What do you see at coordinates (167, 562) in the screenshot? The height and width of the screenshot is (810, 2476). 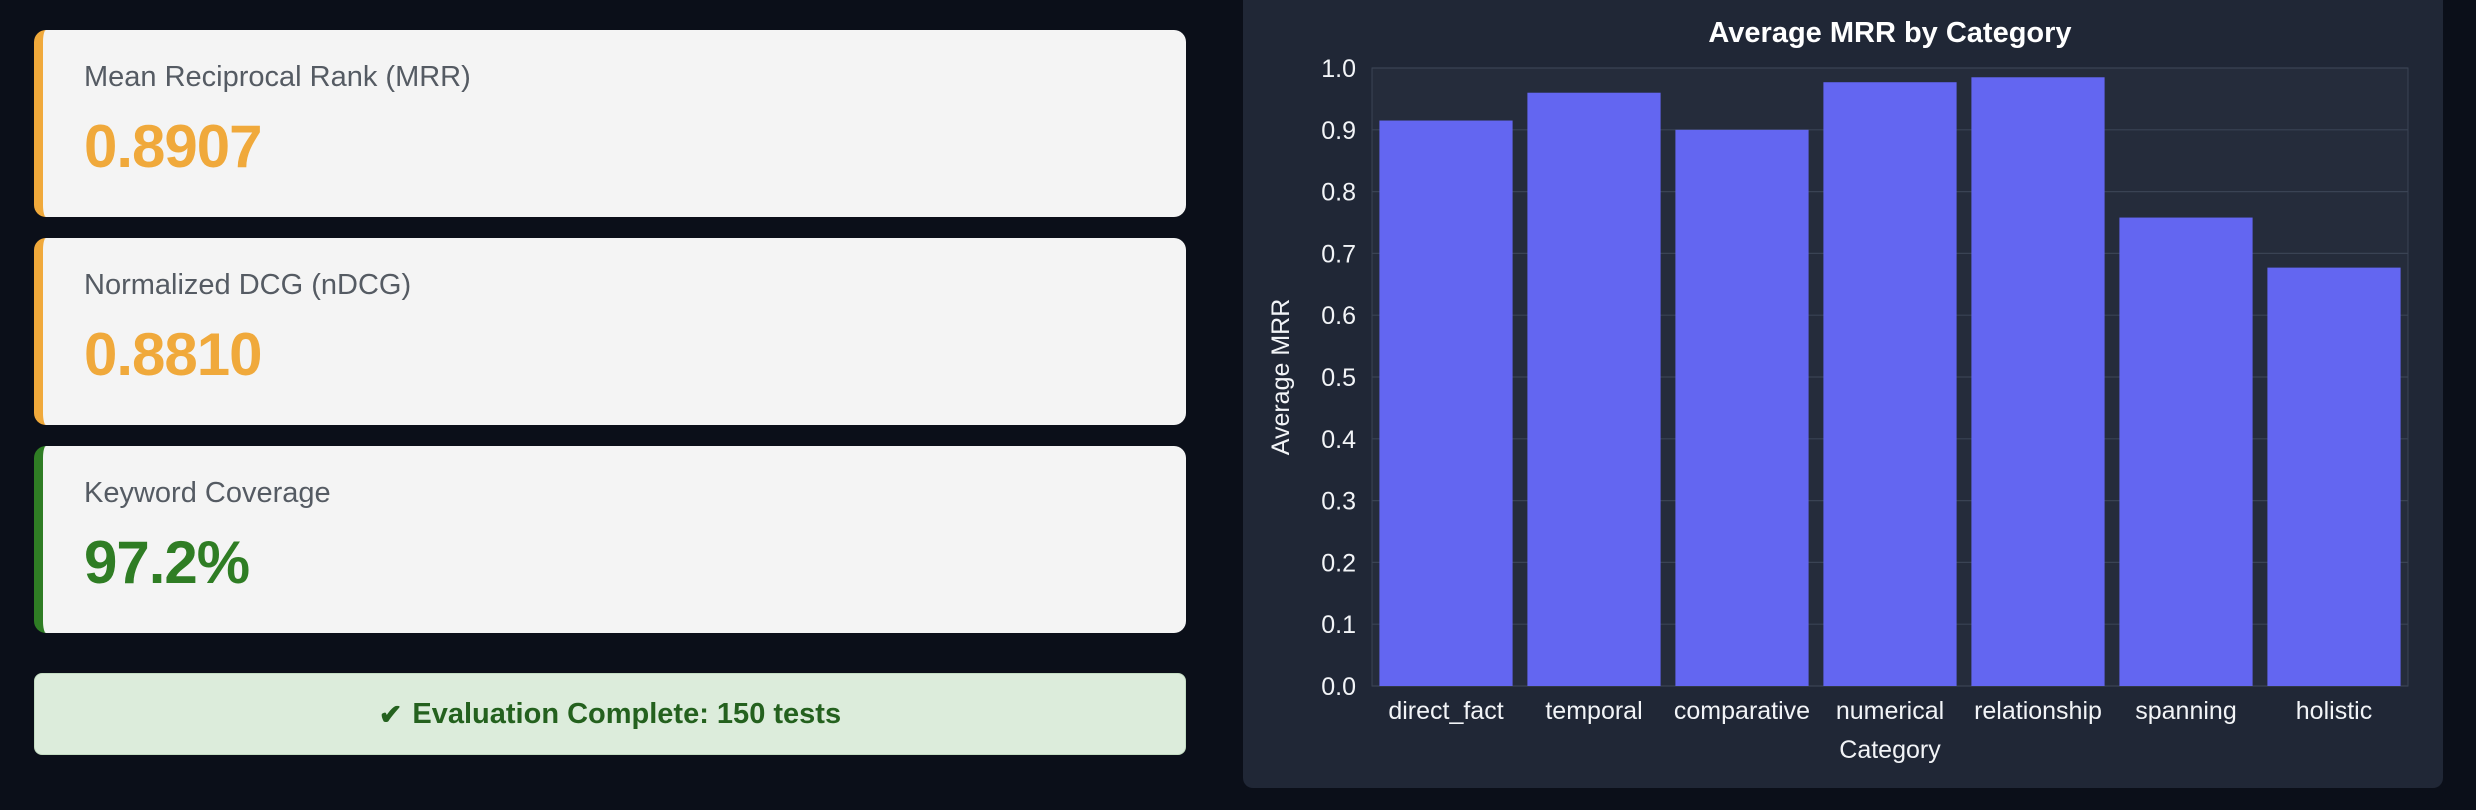 I see `keyword-coverage-value: 97.2%` at bounding box center [167, 562].